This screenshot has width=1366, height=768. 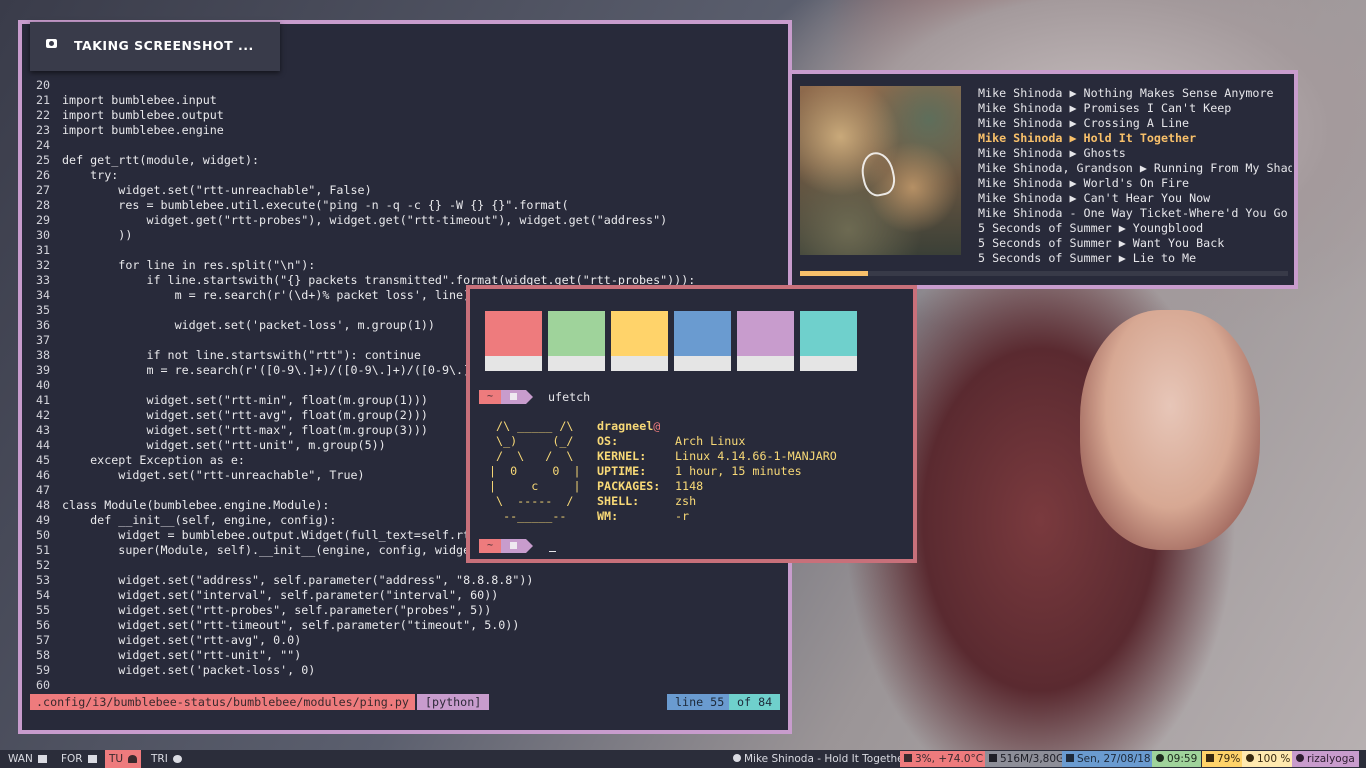 What do you see at coordinates (406, 250) in the screenshot?
I see `code-line: 31` at bounding box center [406, 250].